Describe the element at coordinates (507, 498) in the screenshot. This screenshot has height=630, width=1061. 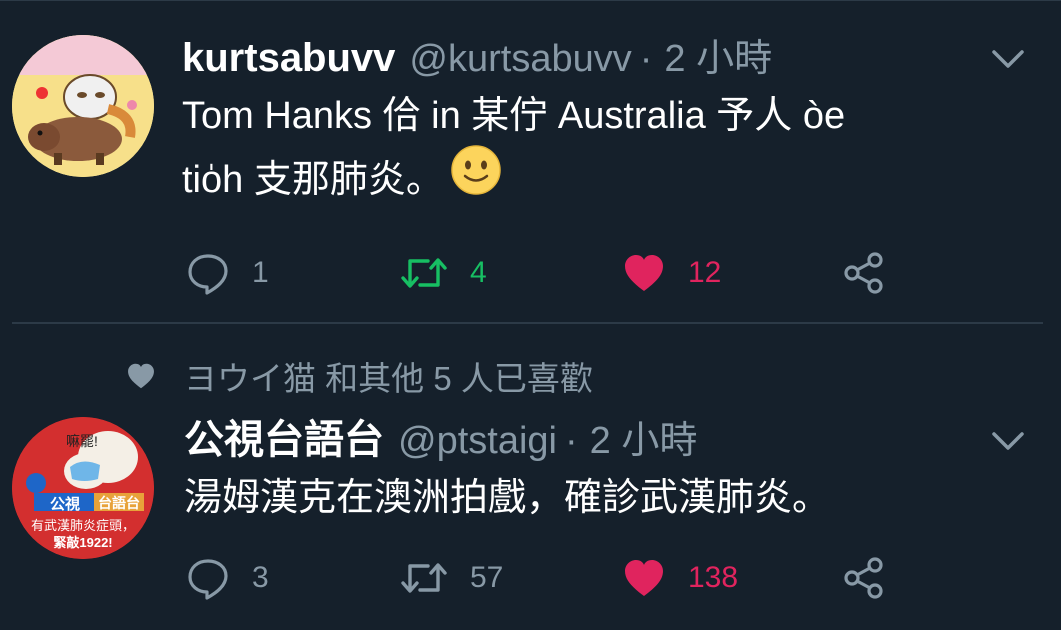
I see `tweet-text: 湯姆漢克在澳洲拍戲，確診武漢肺炎。` at that location.